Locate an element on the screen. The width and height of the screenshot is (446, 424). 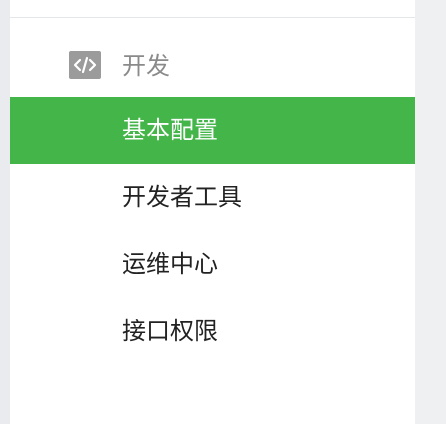
left-gutter is located at coordinates (5, 212).